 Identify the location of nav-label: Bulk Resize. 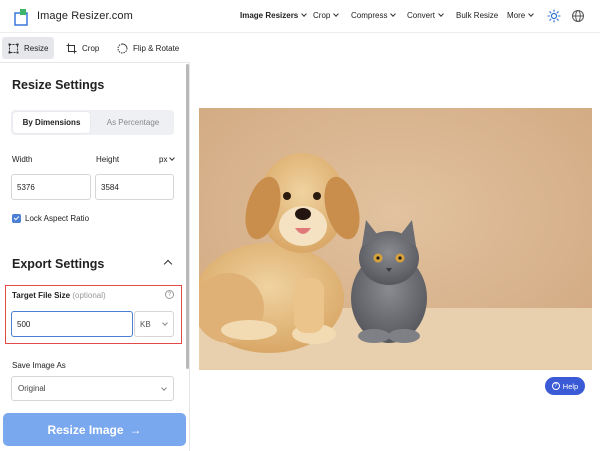
(477, 15).